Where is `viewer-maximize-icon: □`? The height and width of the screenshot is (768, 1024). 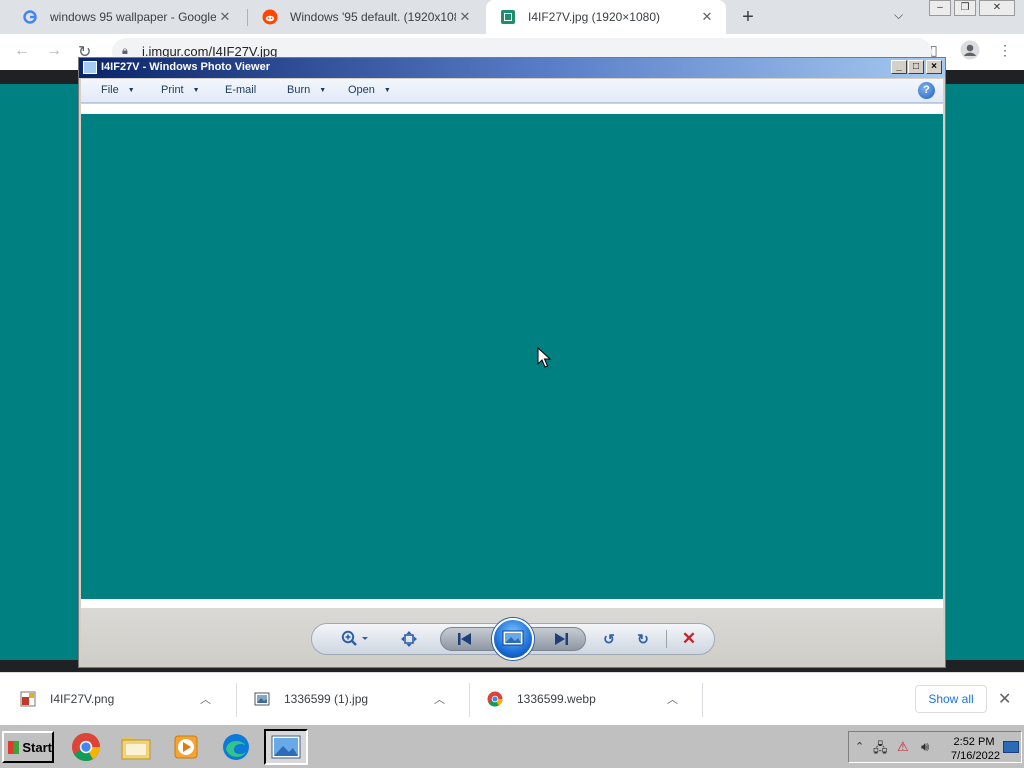
viewer-maximize-icon: □ is located at coordinates (916, 67).